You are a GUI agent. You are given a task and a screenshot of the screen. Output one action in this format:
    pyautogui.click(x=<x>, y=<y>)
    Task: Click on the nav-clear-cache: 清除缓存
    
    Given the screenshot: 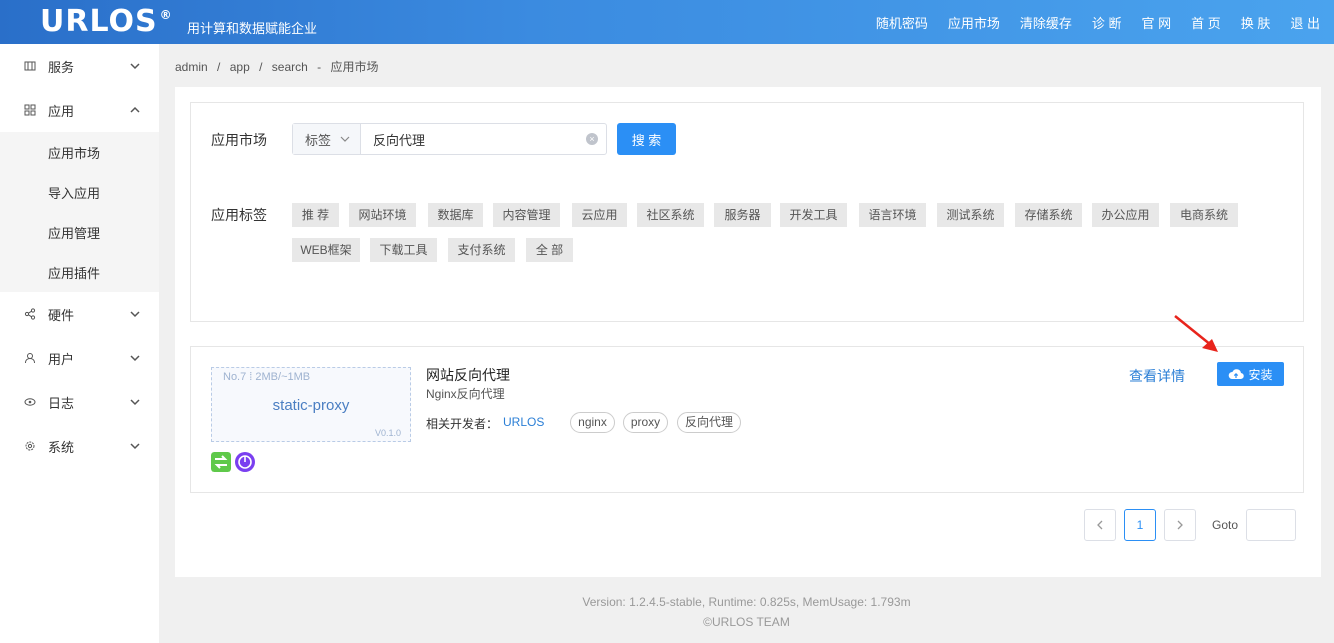 What is the action you would take?
    pyautogui.click(x=1046, y=22)
    